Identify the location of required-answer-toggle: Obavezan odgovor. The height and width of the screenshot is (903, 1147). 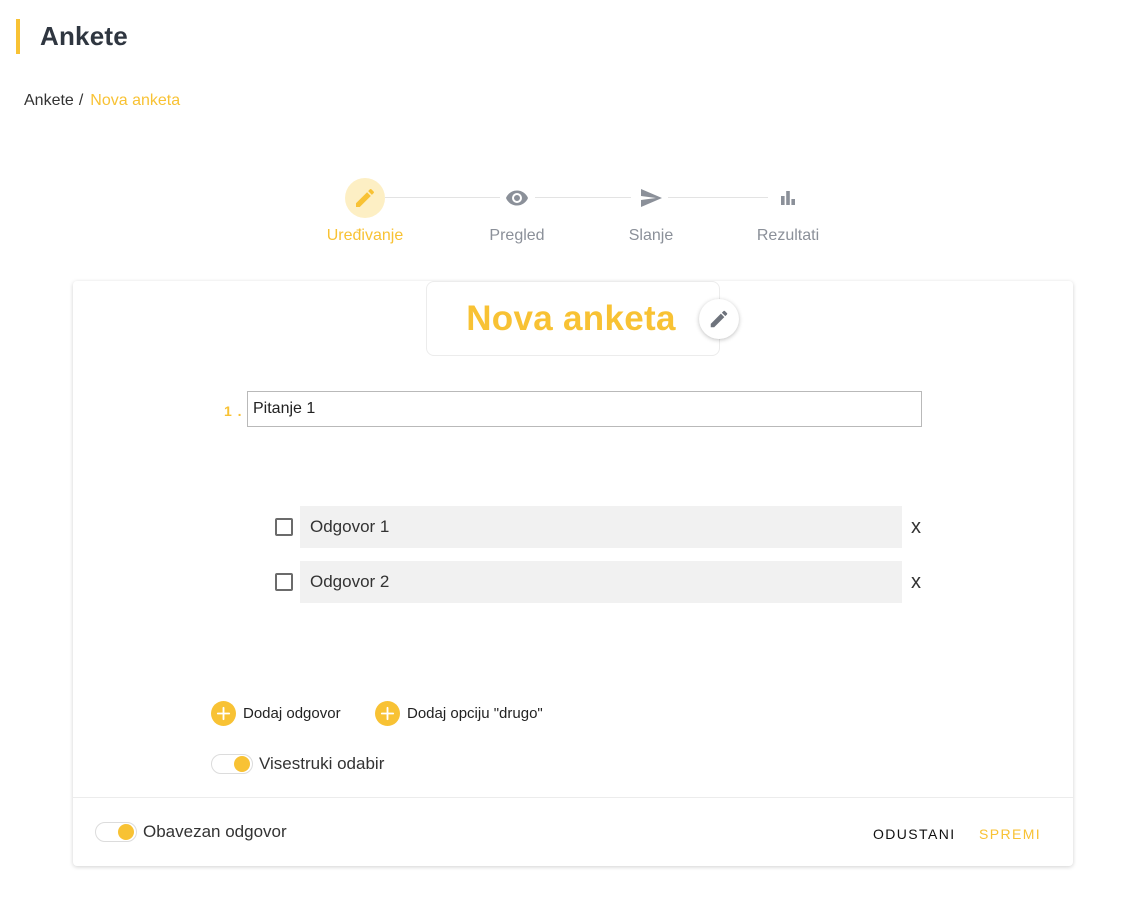
(191, 832).